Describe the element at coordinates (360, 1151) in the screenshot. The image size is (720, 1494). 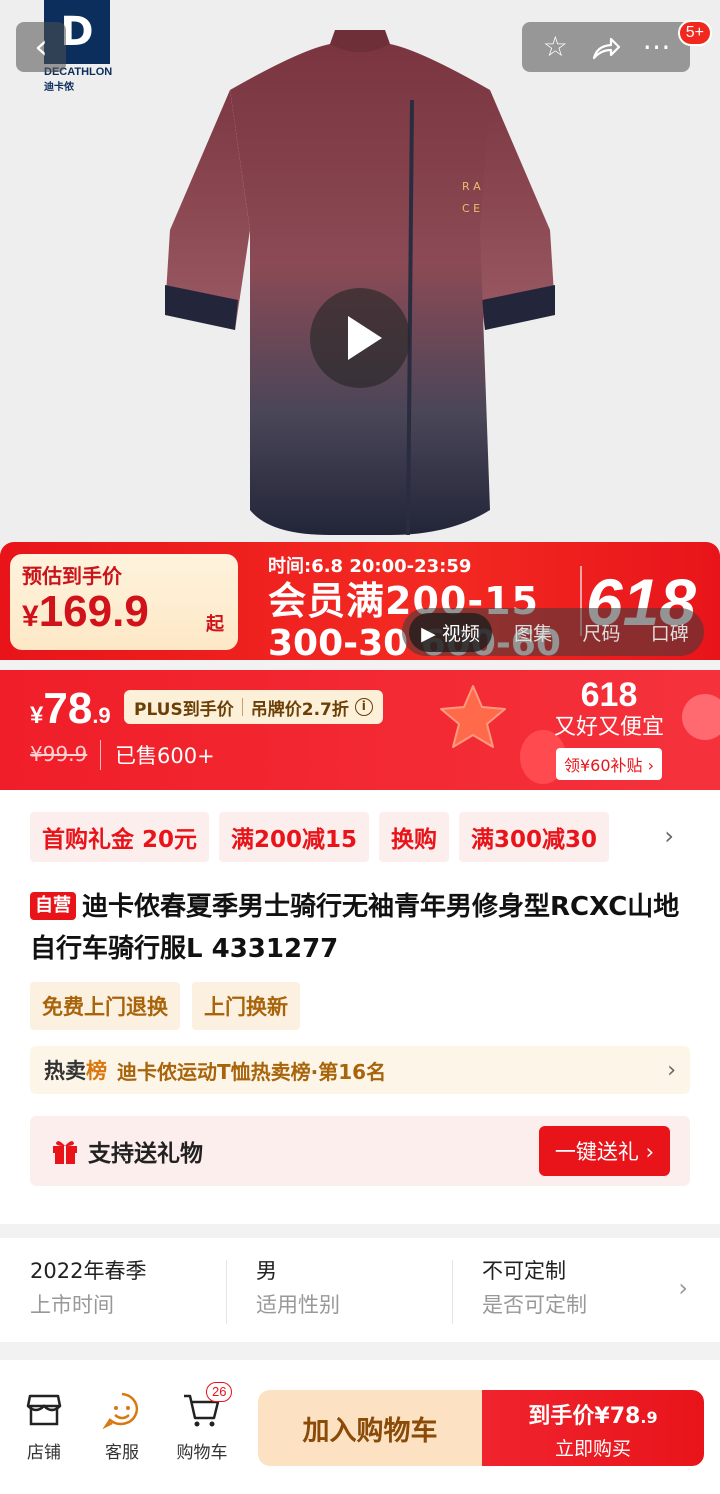
I see `gift-section: 支持送礼物 一键送礼 ›` at that location.